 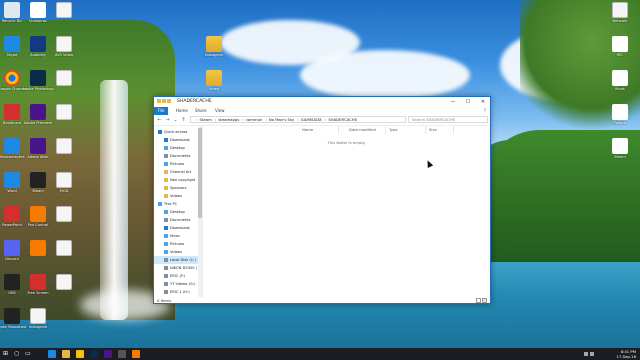 What do you see at coordinates (178, 260) in the screenshot?
I see `nav-item: Local Disk (C:)` at bounding box center [178, 260].